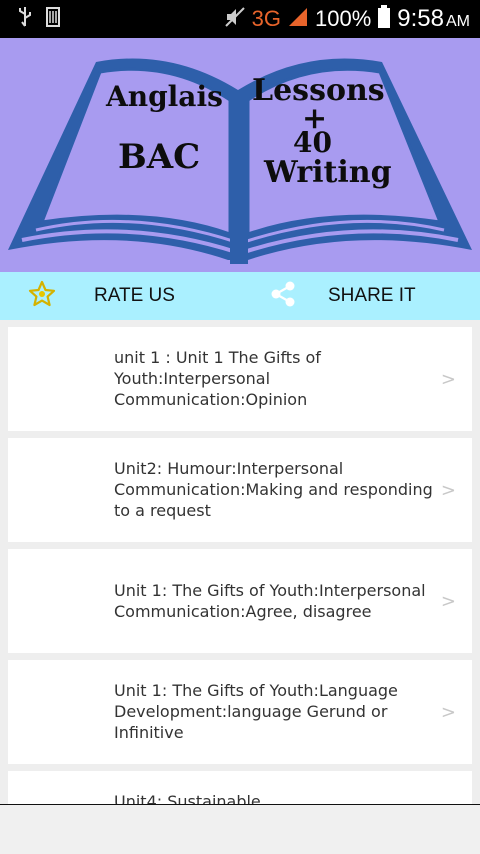  What do you see at coordinates (372, 295) in the screenshot?
I see `share-it-label: SHARE IT` at bounding box center [372, 295].